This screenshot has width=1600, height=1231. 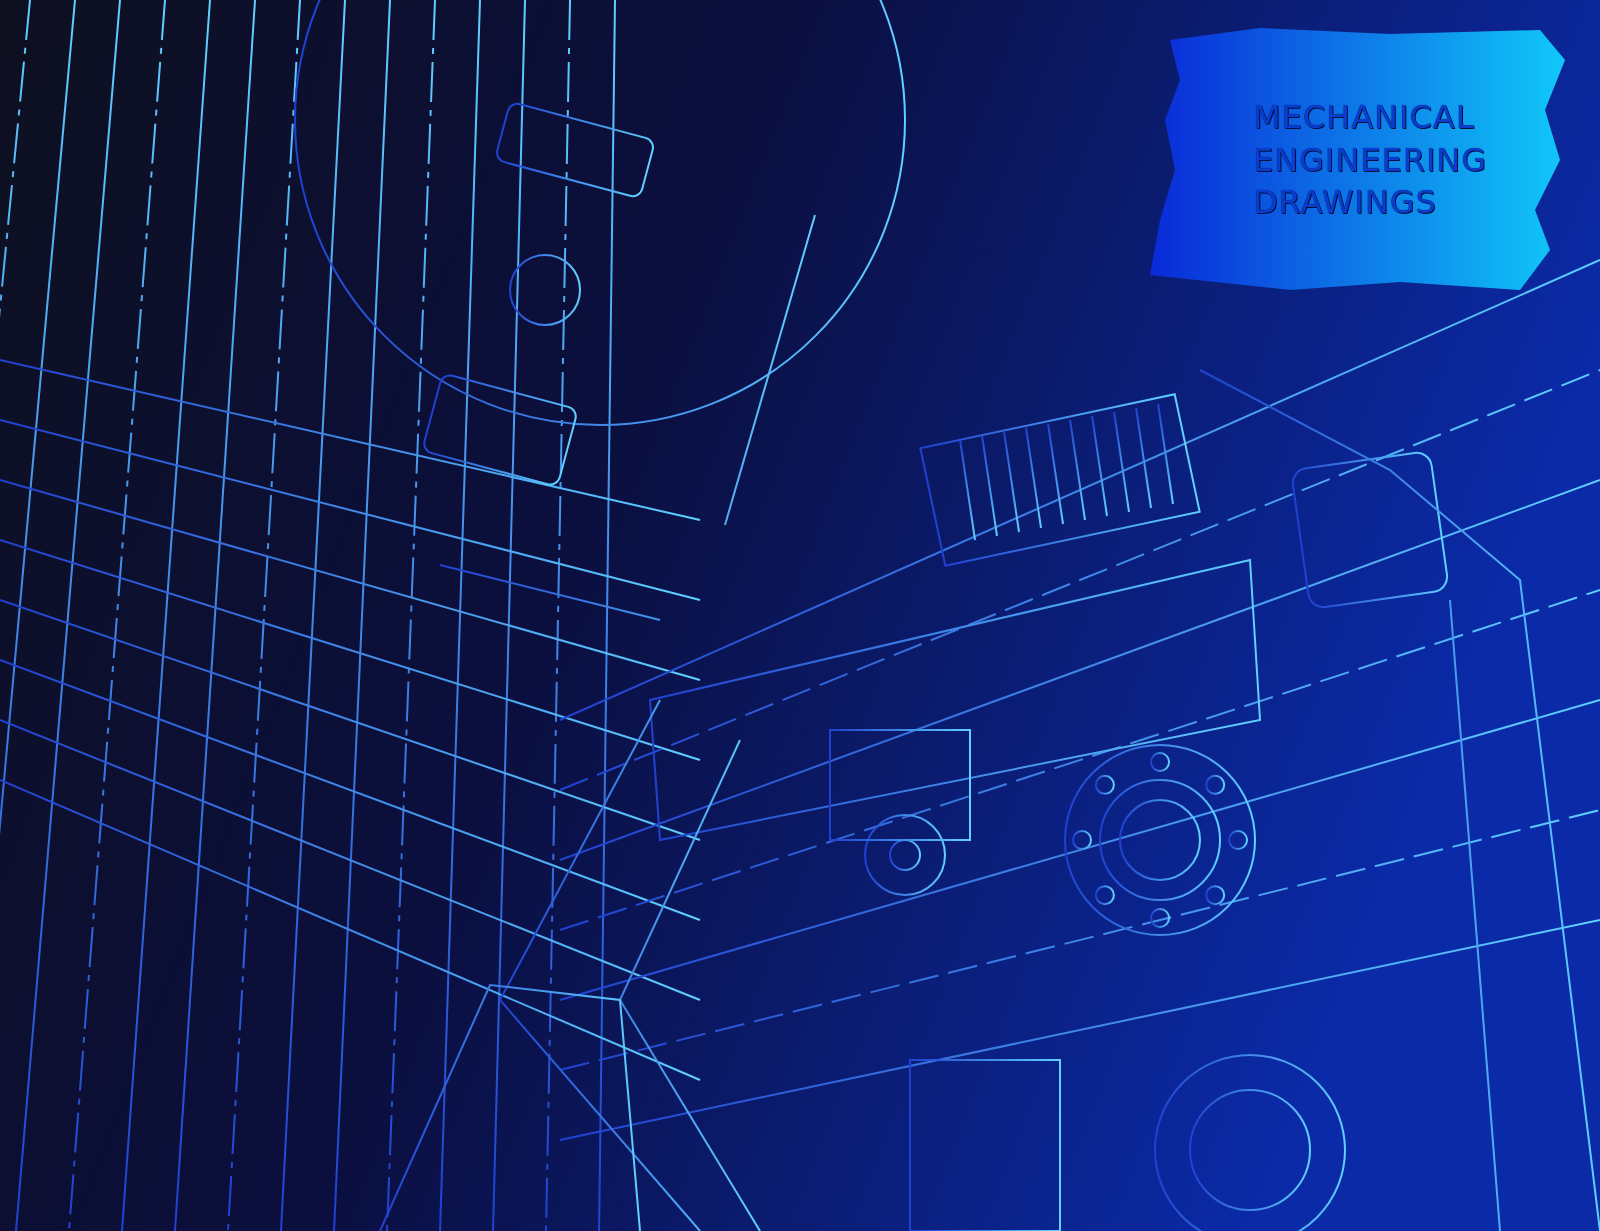 I want to click on title-text: MECHANICAL, so click(x=1364, y=117).